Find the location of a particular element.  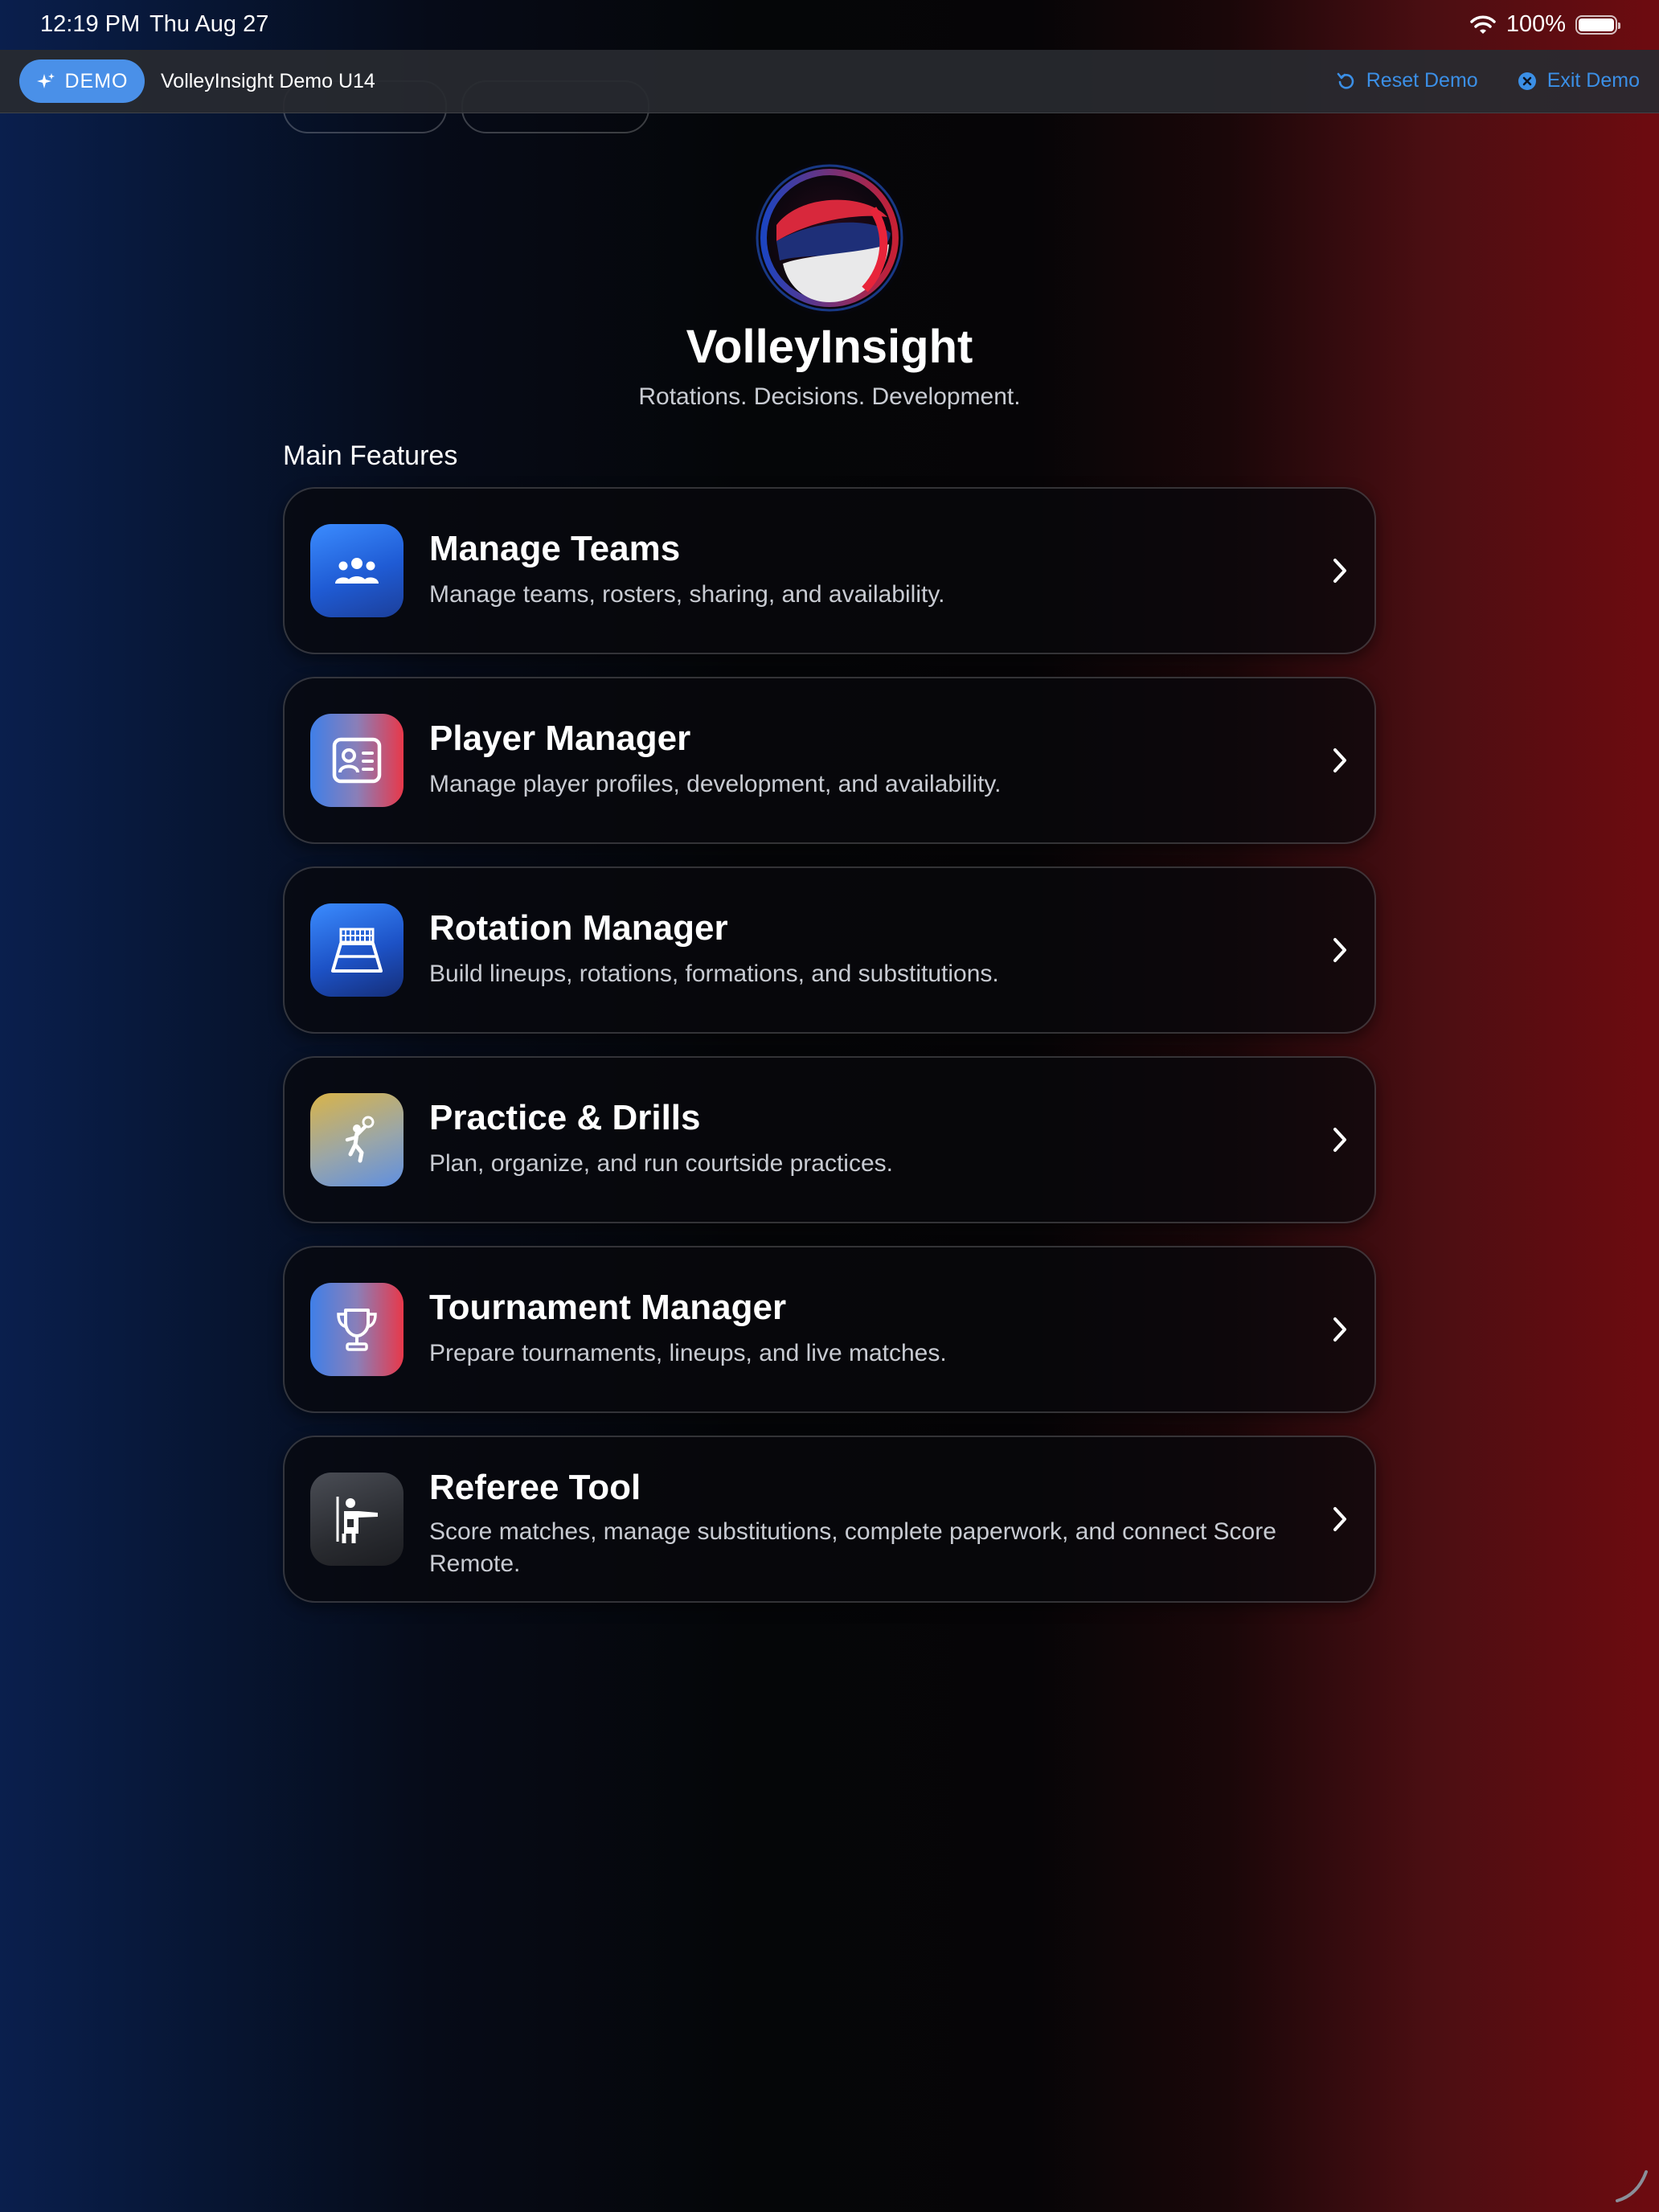

wifi-icon is located at coordinates (1483, 24).